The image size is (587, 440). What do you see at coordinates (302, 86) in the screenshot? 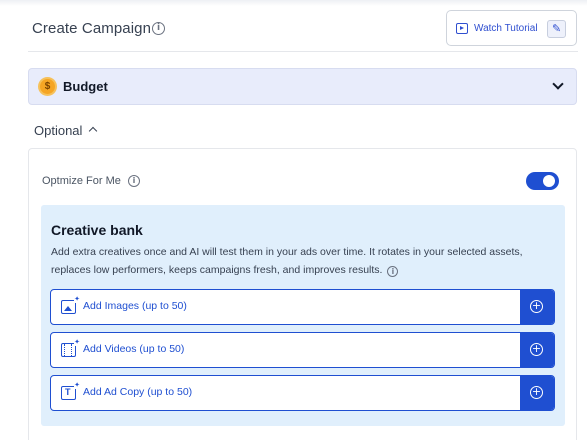
I see `budget-section-header: $ Budget` at bounding box center [302, 86].